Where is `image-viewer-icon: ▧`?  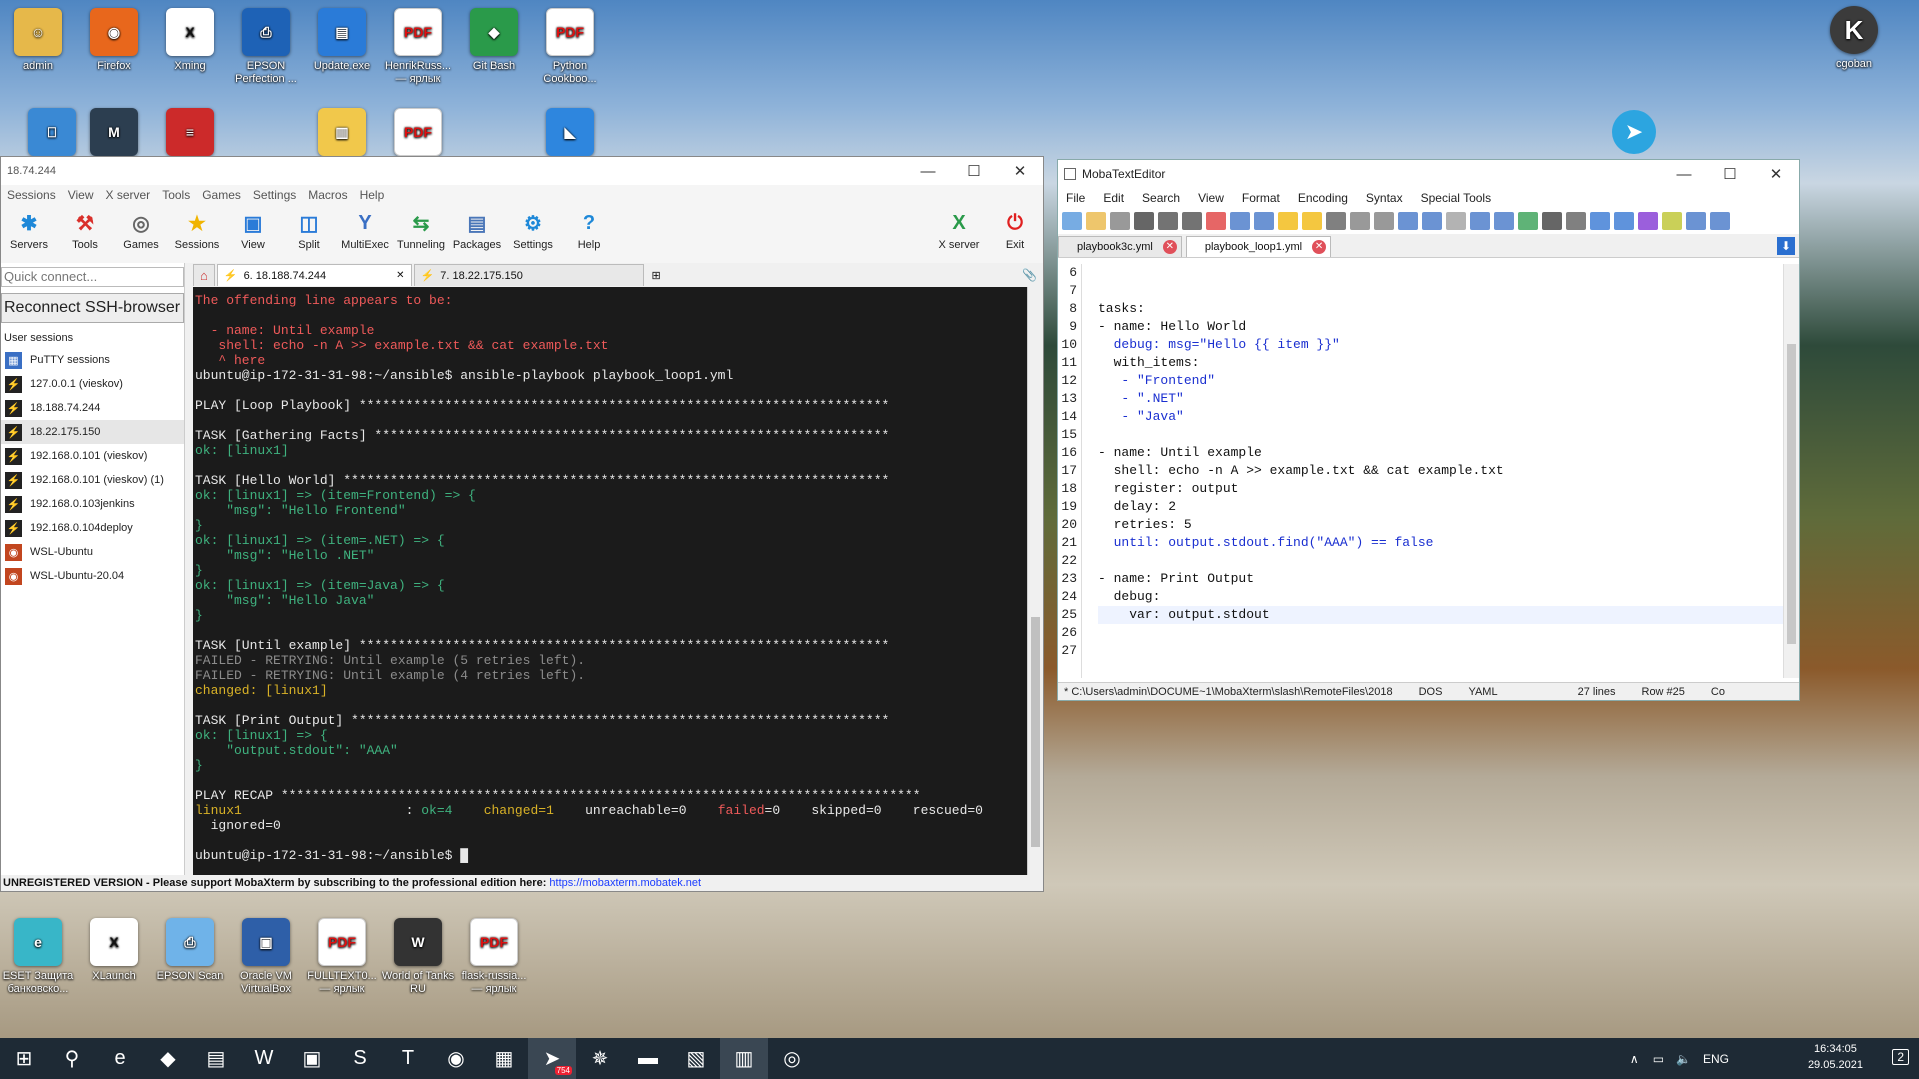 image-viewer-icon: ▧ is located at coordinates (696, 1058).